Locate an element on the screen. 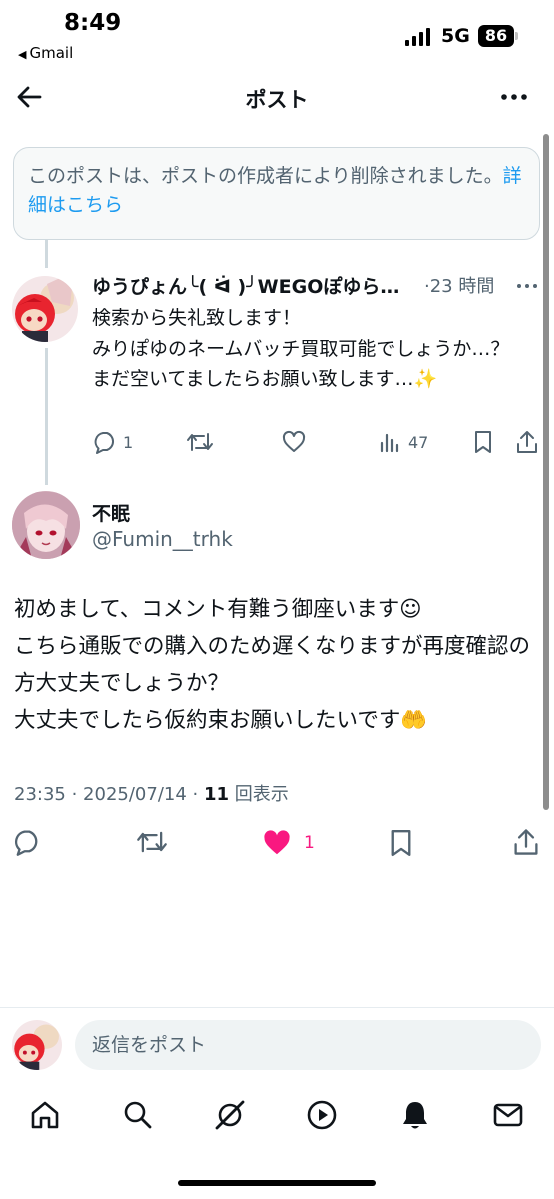 This screenshot has height=1199, width=554. notifications-bell-icon is located at coordinates (415, 1115).